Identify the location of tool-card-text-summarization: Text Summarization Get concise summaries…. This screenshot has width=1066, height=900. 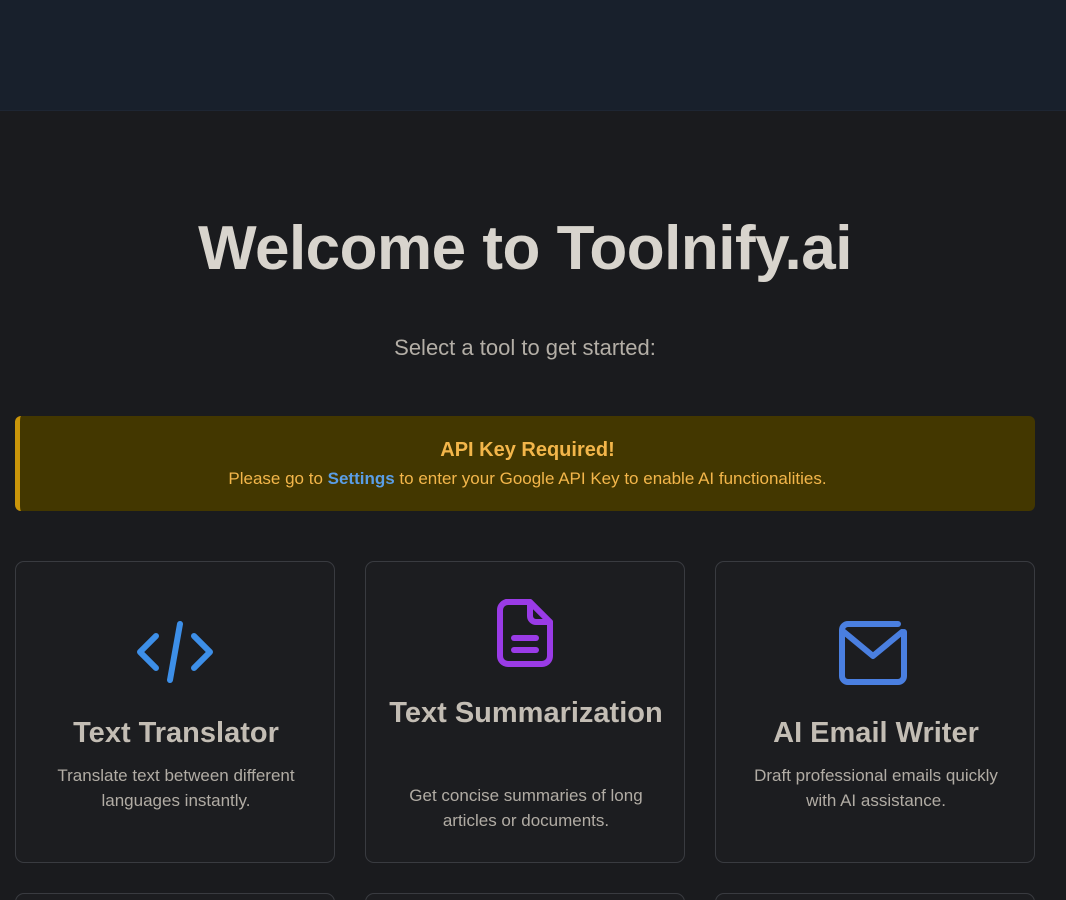
(525, 712).